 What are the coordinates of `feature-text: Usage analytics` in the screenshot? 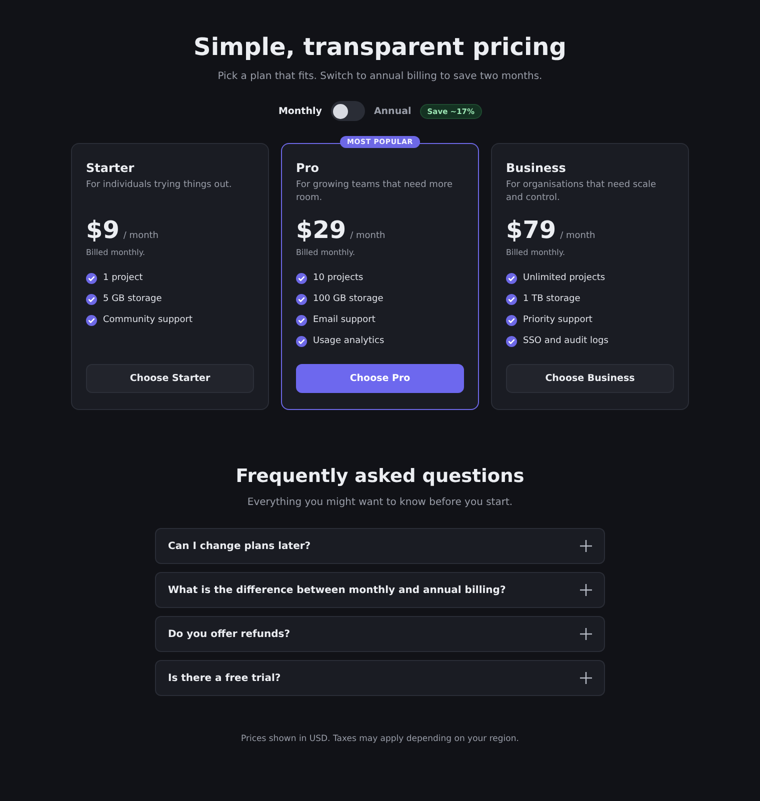 It's located at (348, 341).